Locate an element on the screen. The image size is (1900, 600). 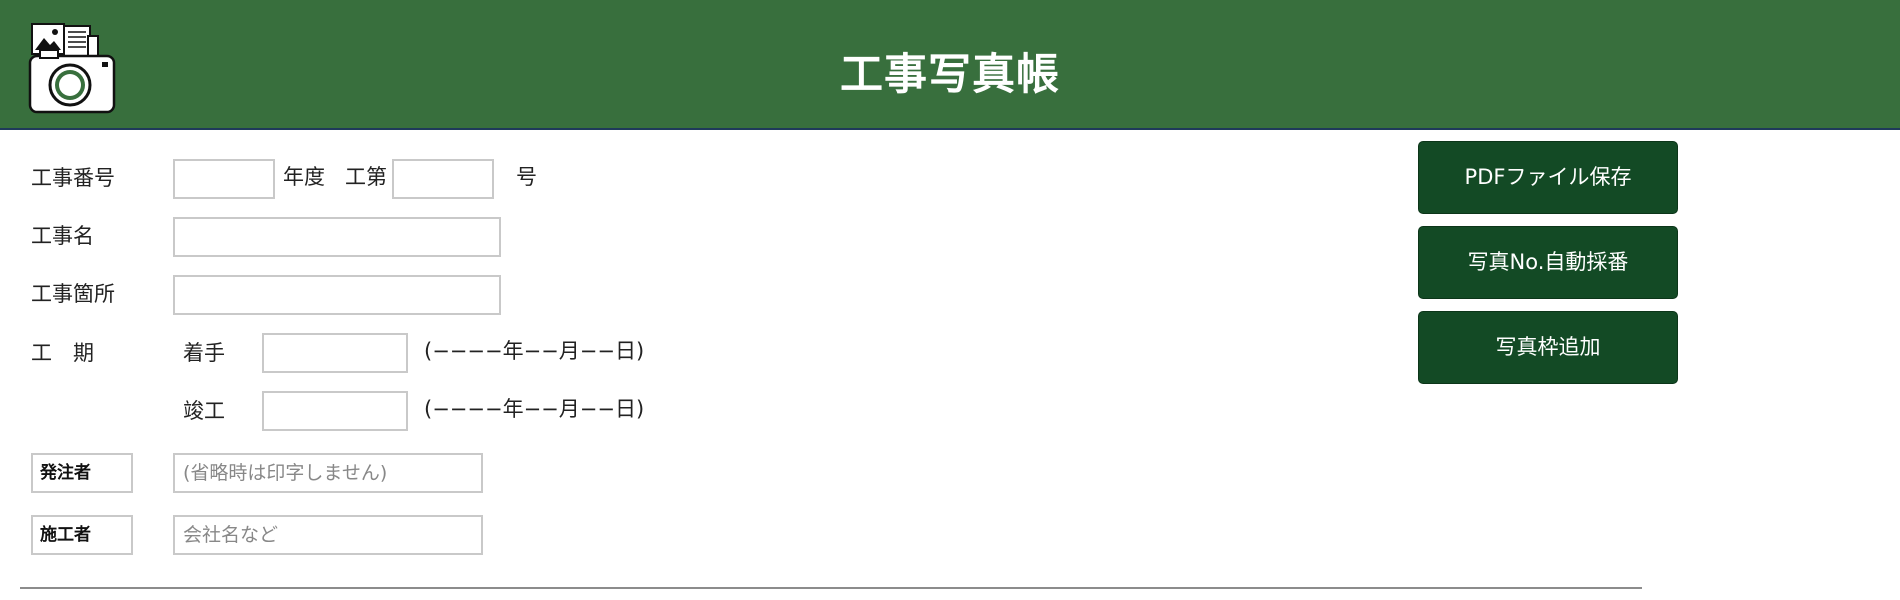
save-pdf-button: PDFファイル保存 is located at coordinates (1548, 177).